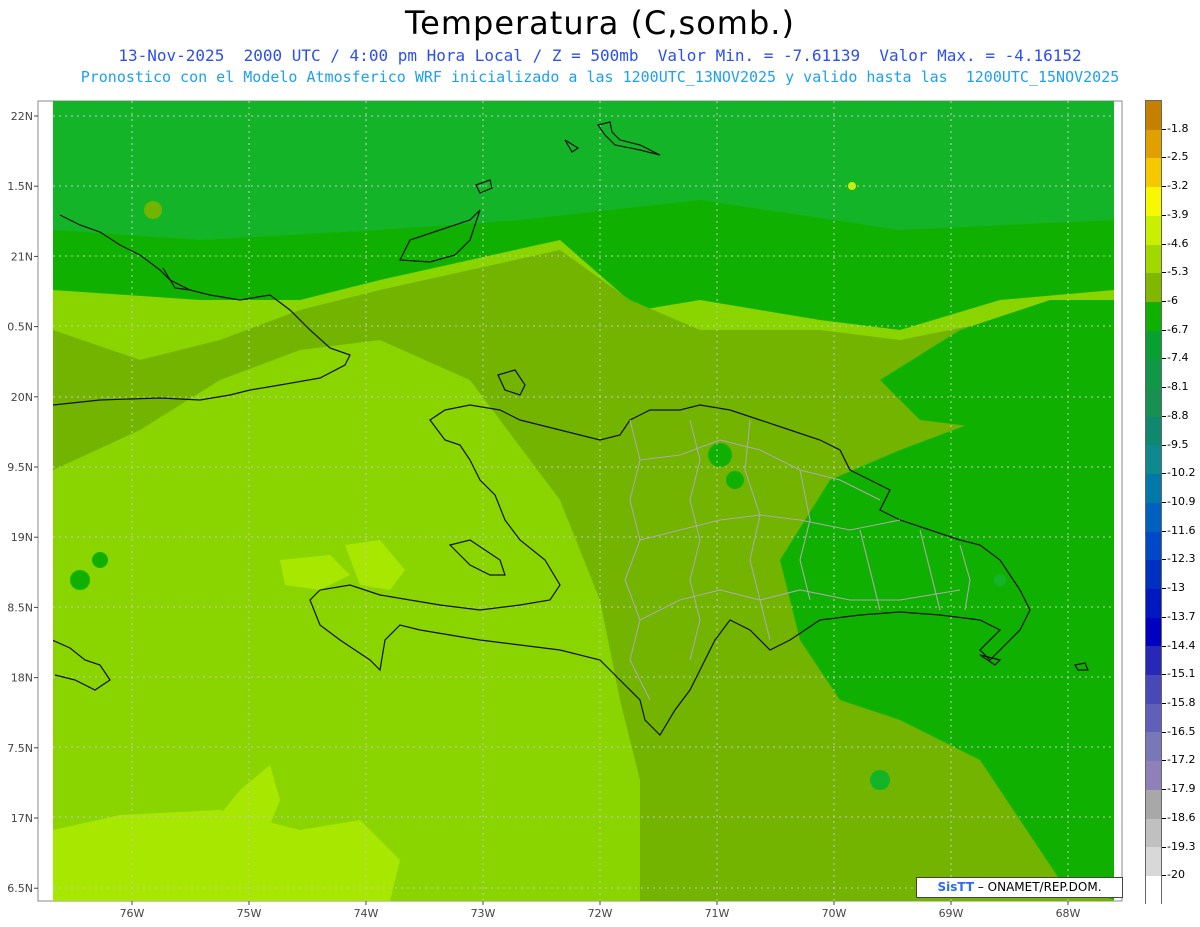 This screenshot has height=927, width=1200. I want to click on colorbar-label: -3.2, so click(1178, 186).